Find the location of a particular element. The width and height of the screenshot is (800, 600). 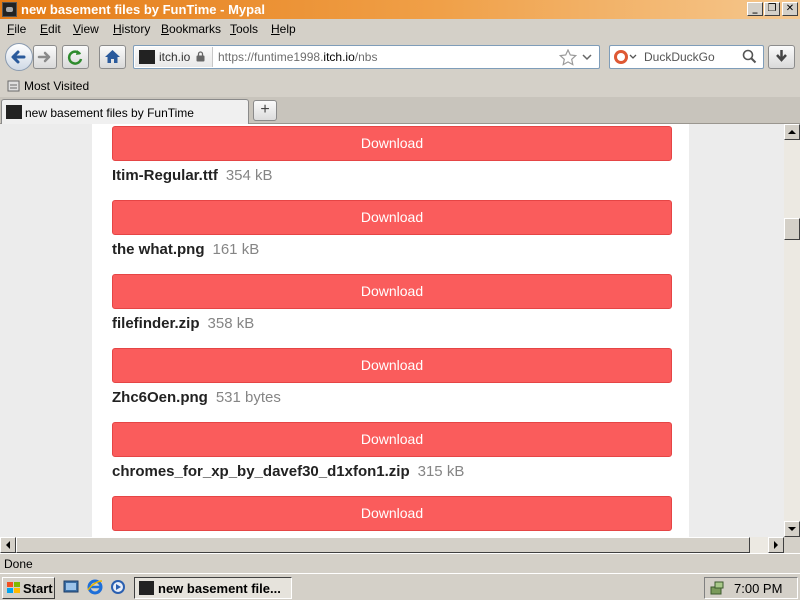

scroll-down-button is located at coordinates (792, 529).